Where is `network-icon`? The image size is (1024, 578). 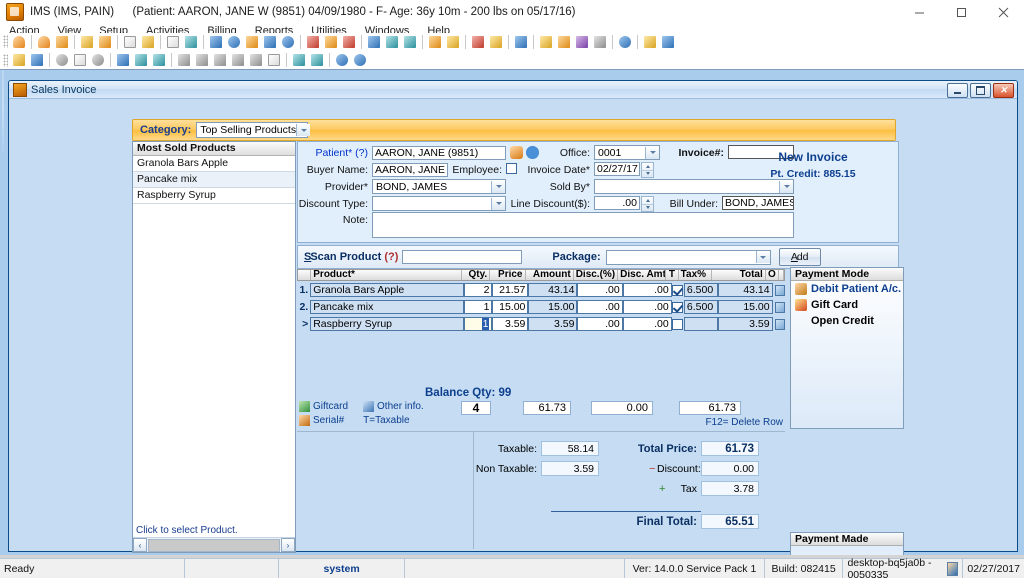 network-icon is located at coordinates (331, 42).